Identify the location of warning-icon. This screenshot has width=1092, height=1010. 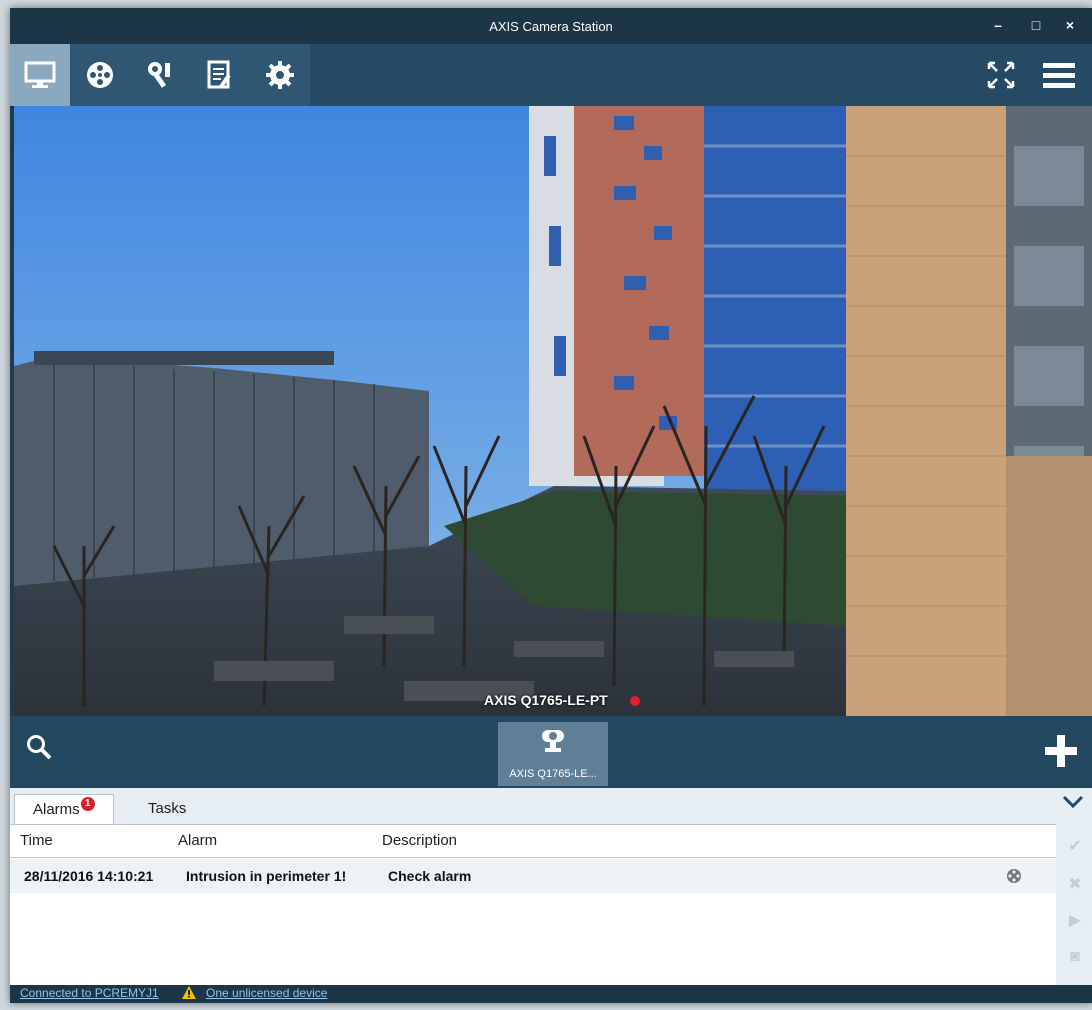
(189, 994).